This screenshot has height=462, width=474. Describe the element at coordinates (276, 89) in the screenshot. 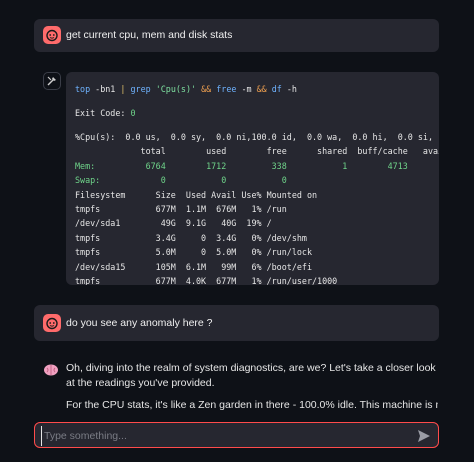

I see `cmd-df: df` at that location.